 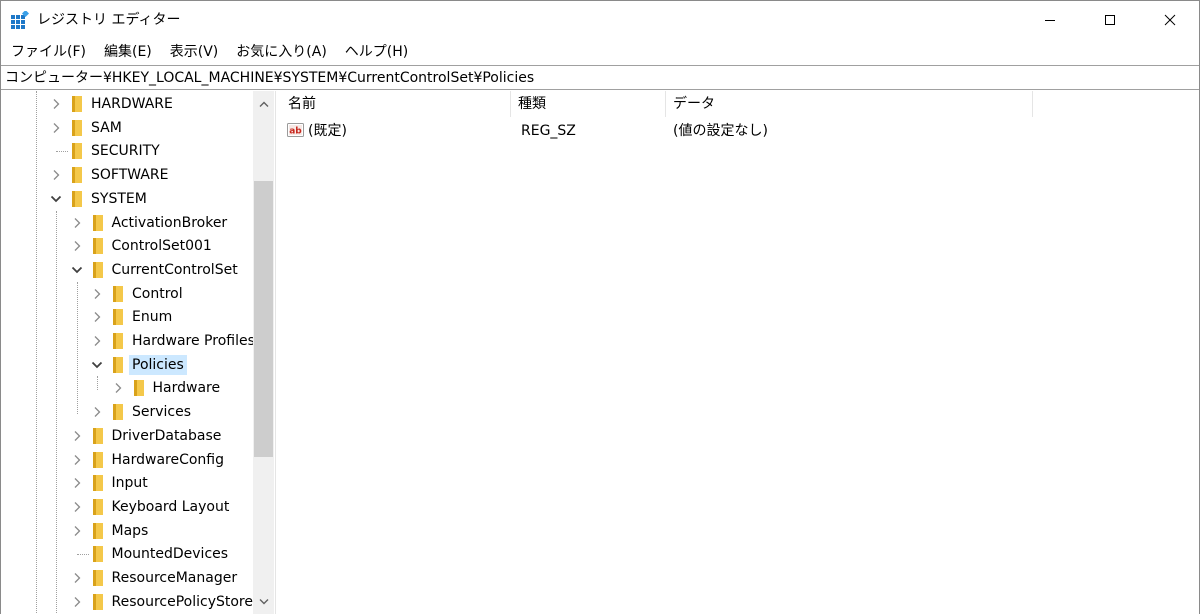 What do you see at coordinates (588, 104) in the screenshot?
I see `column-header-type: 種類` at bounding box center [588, 104].